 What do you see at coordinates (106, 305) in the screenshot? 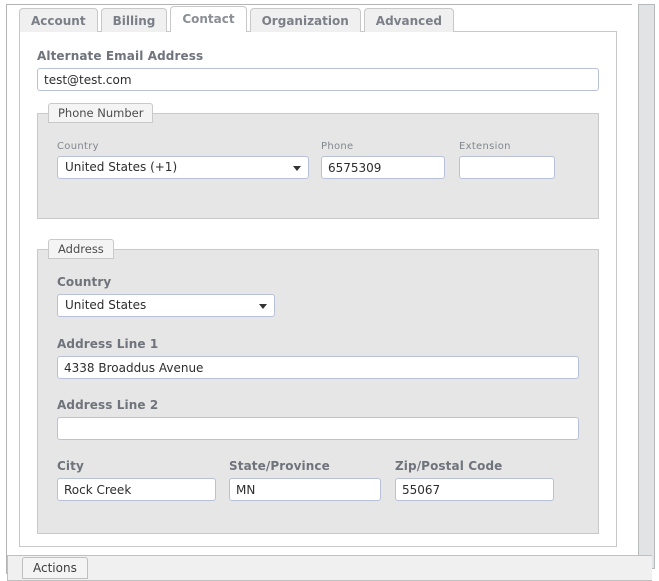
I see `address-country-selected-value: United States` at bounding box center [106, 305].